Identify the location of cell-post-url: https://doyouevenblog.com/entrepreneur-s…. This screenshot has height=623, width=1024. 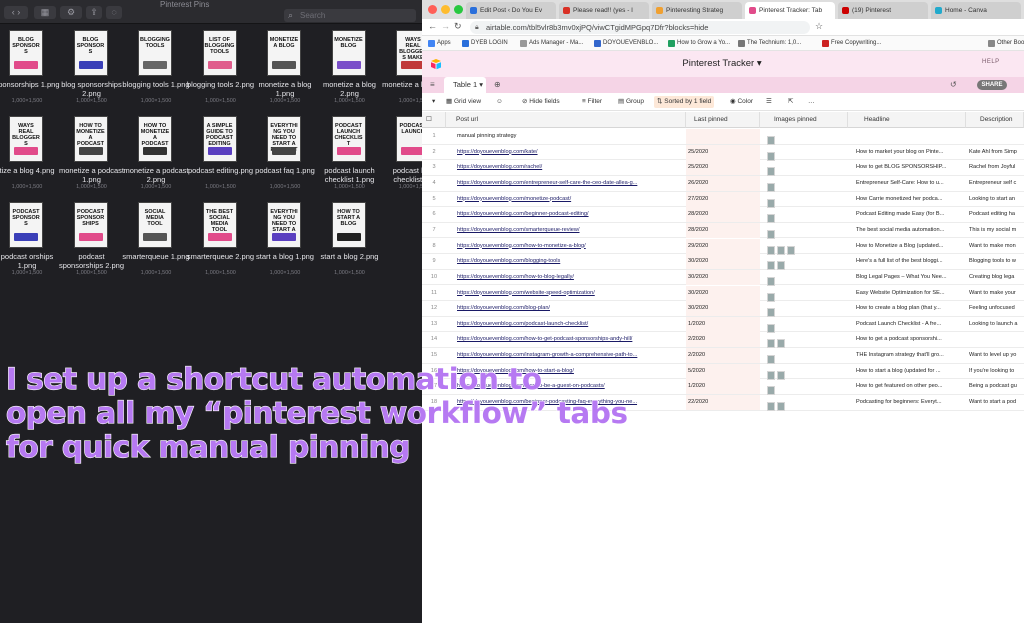
(570, 183).